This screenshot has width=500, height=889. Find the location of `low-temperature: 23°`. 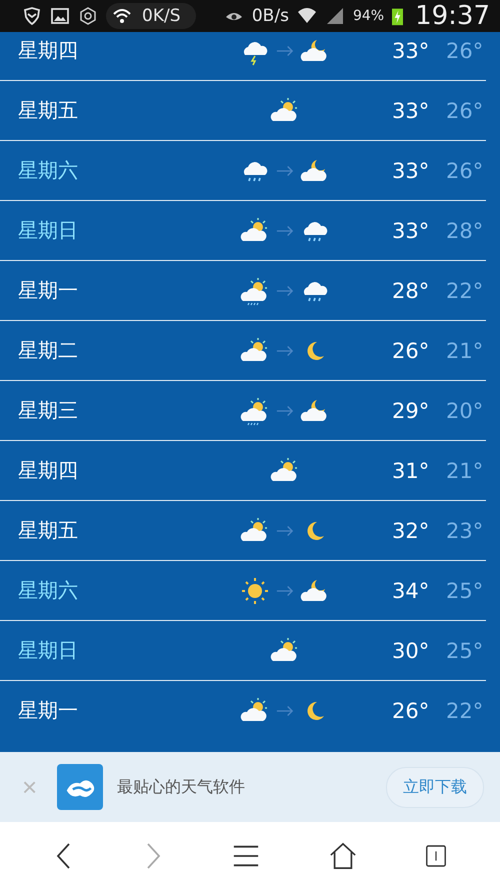

low-temperature: 23° is located at coordinates (465, 530).